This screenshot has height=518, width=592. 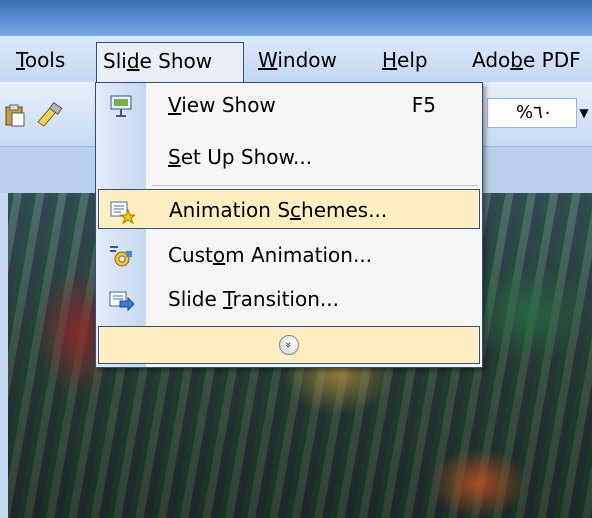 I want to click on double-chevron-down-icon: », so click(x=289, y=345).